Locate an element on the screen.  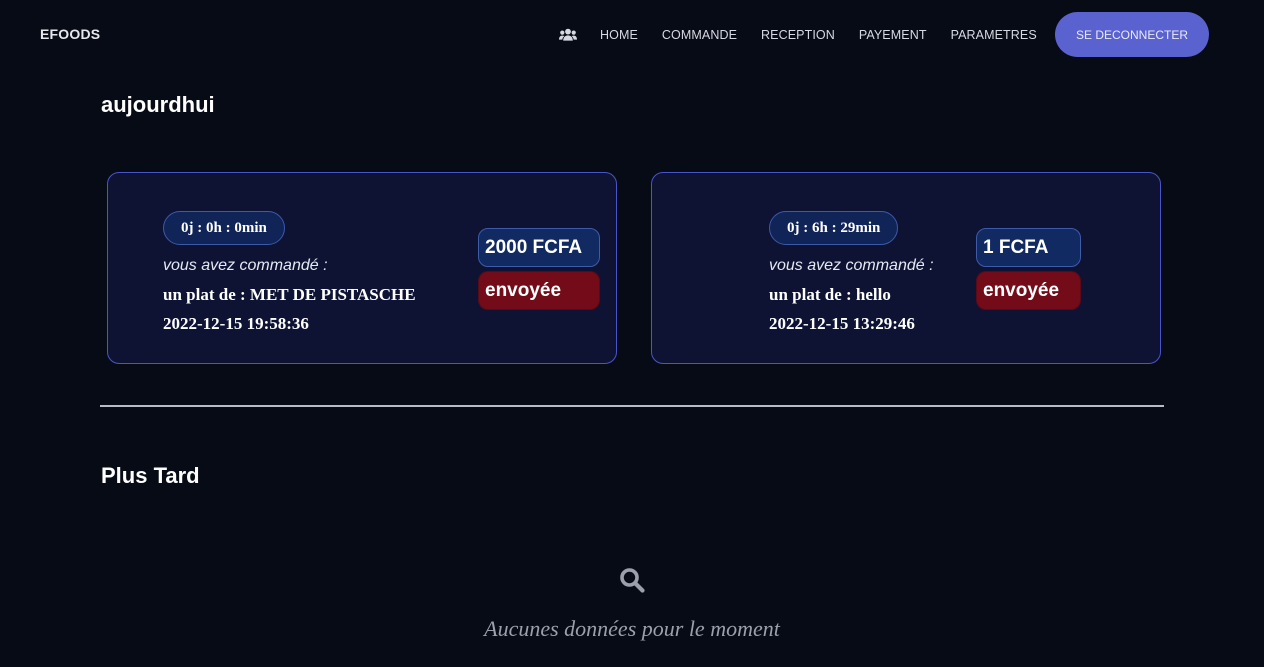
nav-link-commande: COMMANDE is located at coordinates (699, 35).